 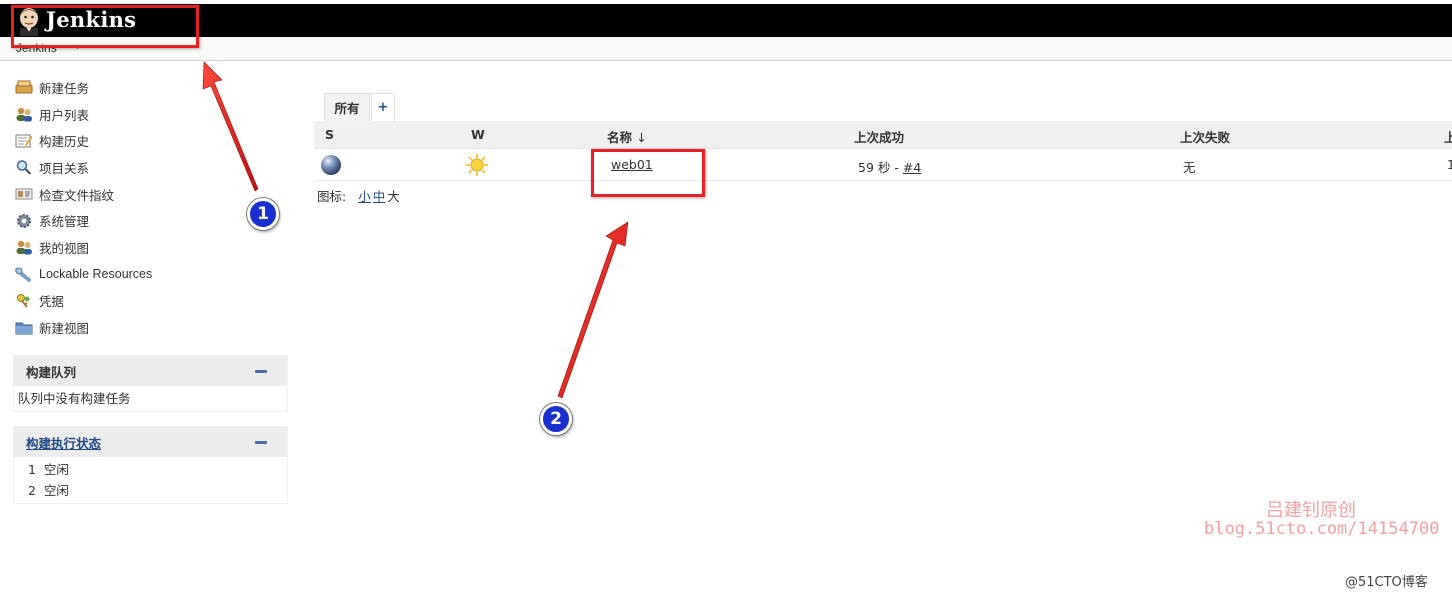 I want to click on executor-row: 2 空闲, so click(x=155, y=490).